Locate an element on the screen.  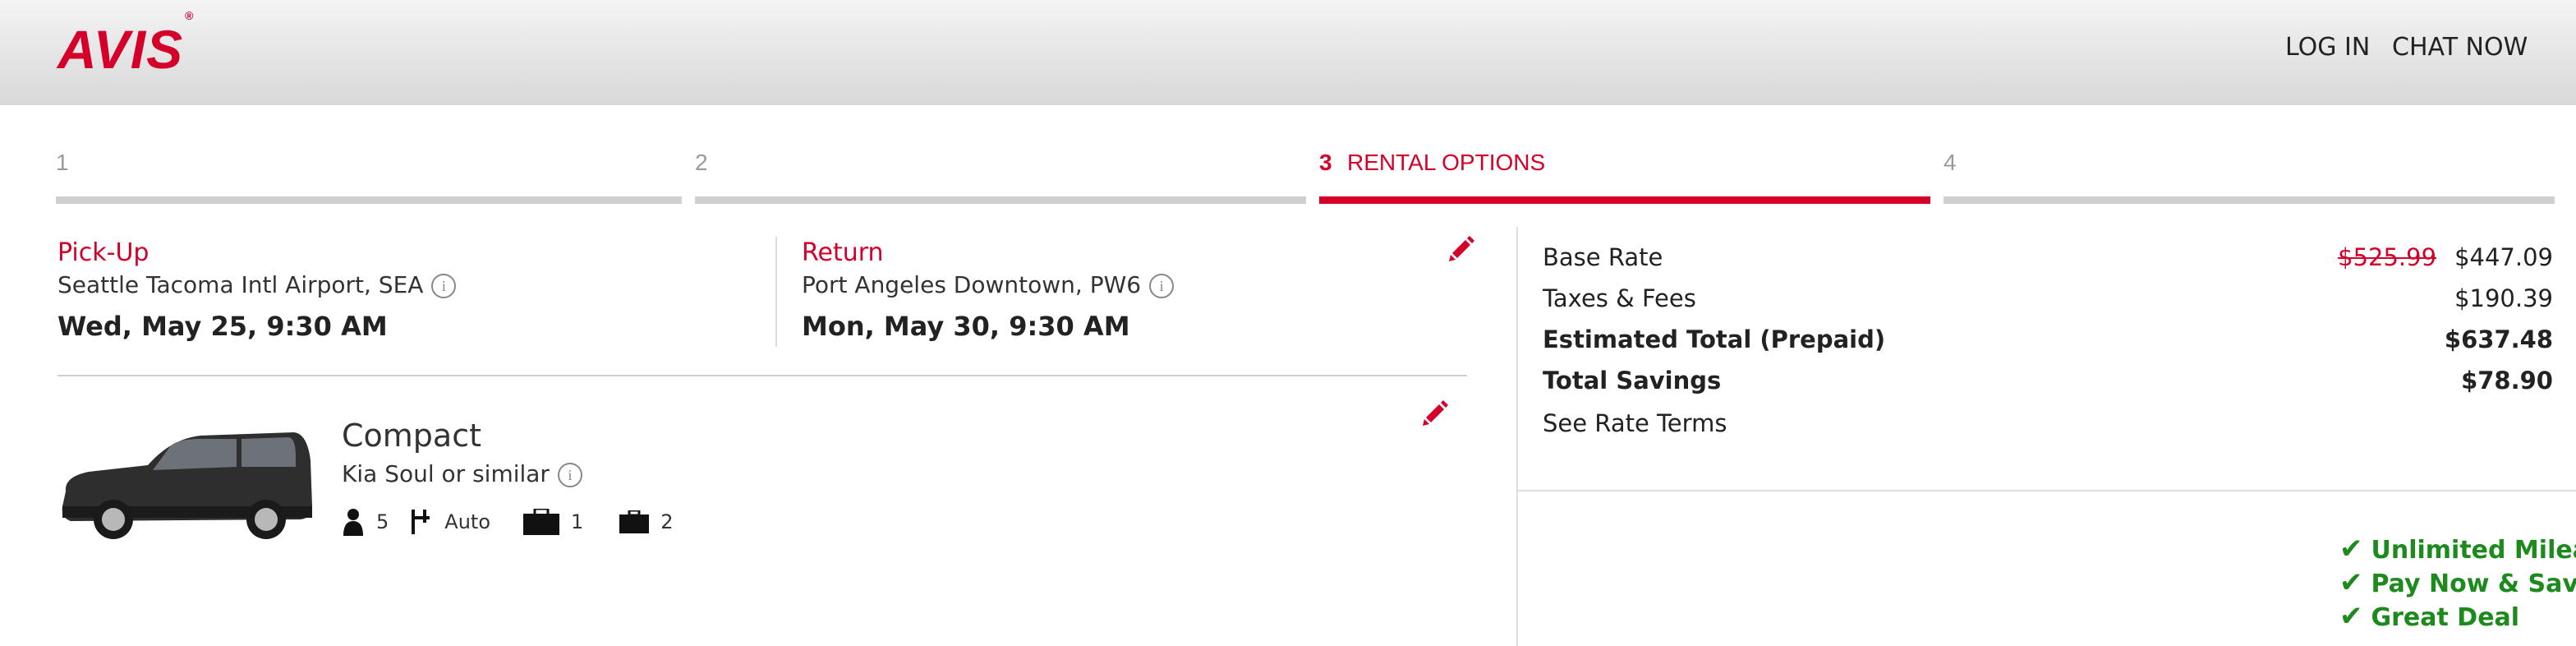
passenger-count: 5 is located at coordinates (382, 521).